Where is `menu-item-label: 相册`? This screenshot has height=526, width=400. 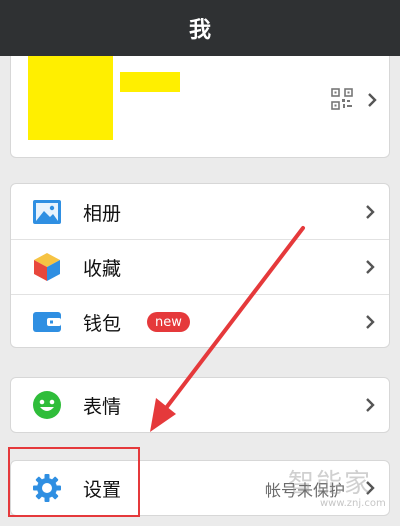
menu-item-label: 相册 is located at coordinates (102, 213).